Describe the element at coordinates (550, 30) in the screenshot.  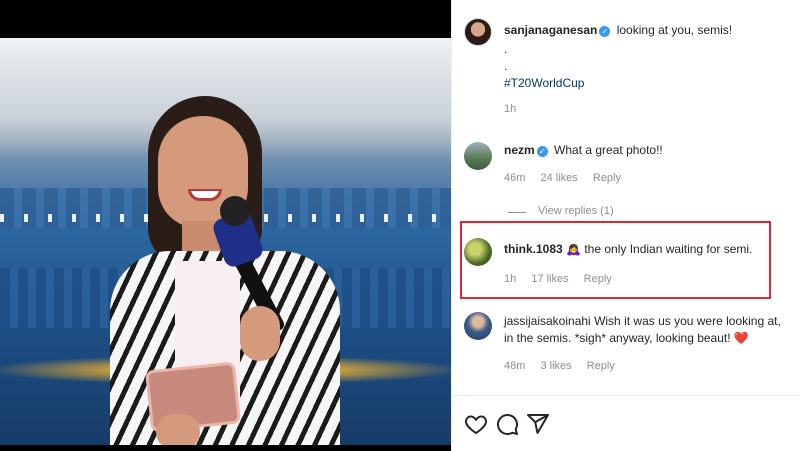
I see `author-username: sanjanaganesan` at that location.